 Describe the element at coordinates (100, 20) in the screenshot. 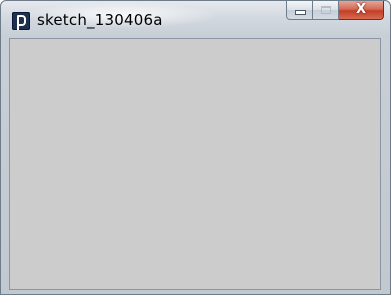

I see `window-title: sketch_130406a` at that location.